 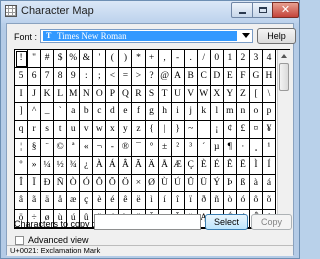 I want to click on character-cell: 9, so click(x=74, y=76).